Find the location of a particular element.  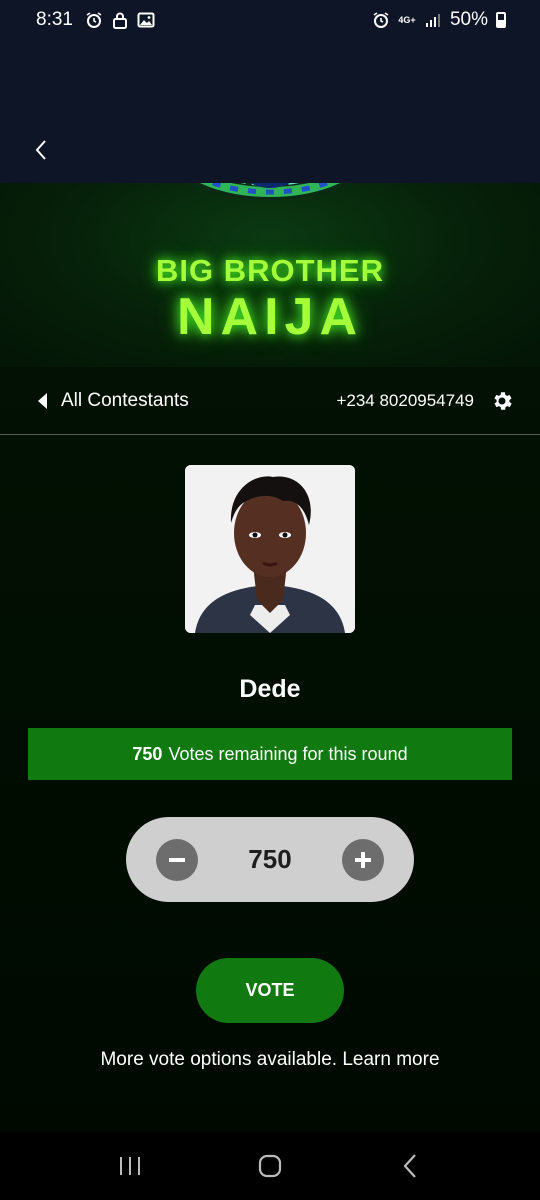

contestant-photo is located at coordinates (270, 549).